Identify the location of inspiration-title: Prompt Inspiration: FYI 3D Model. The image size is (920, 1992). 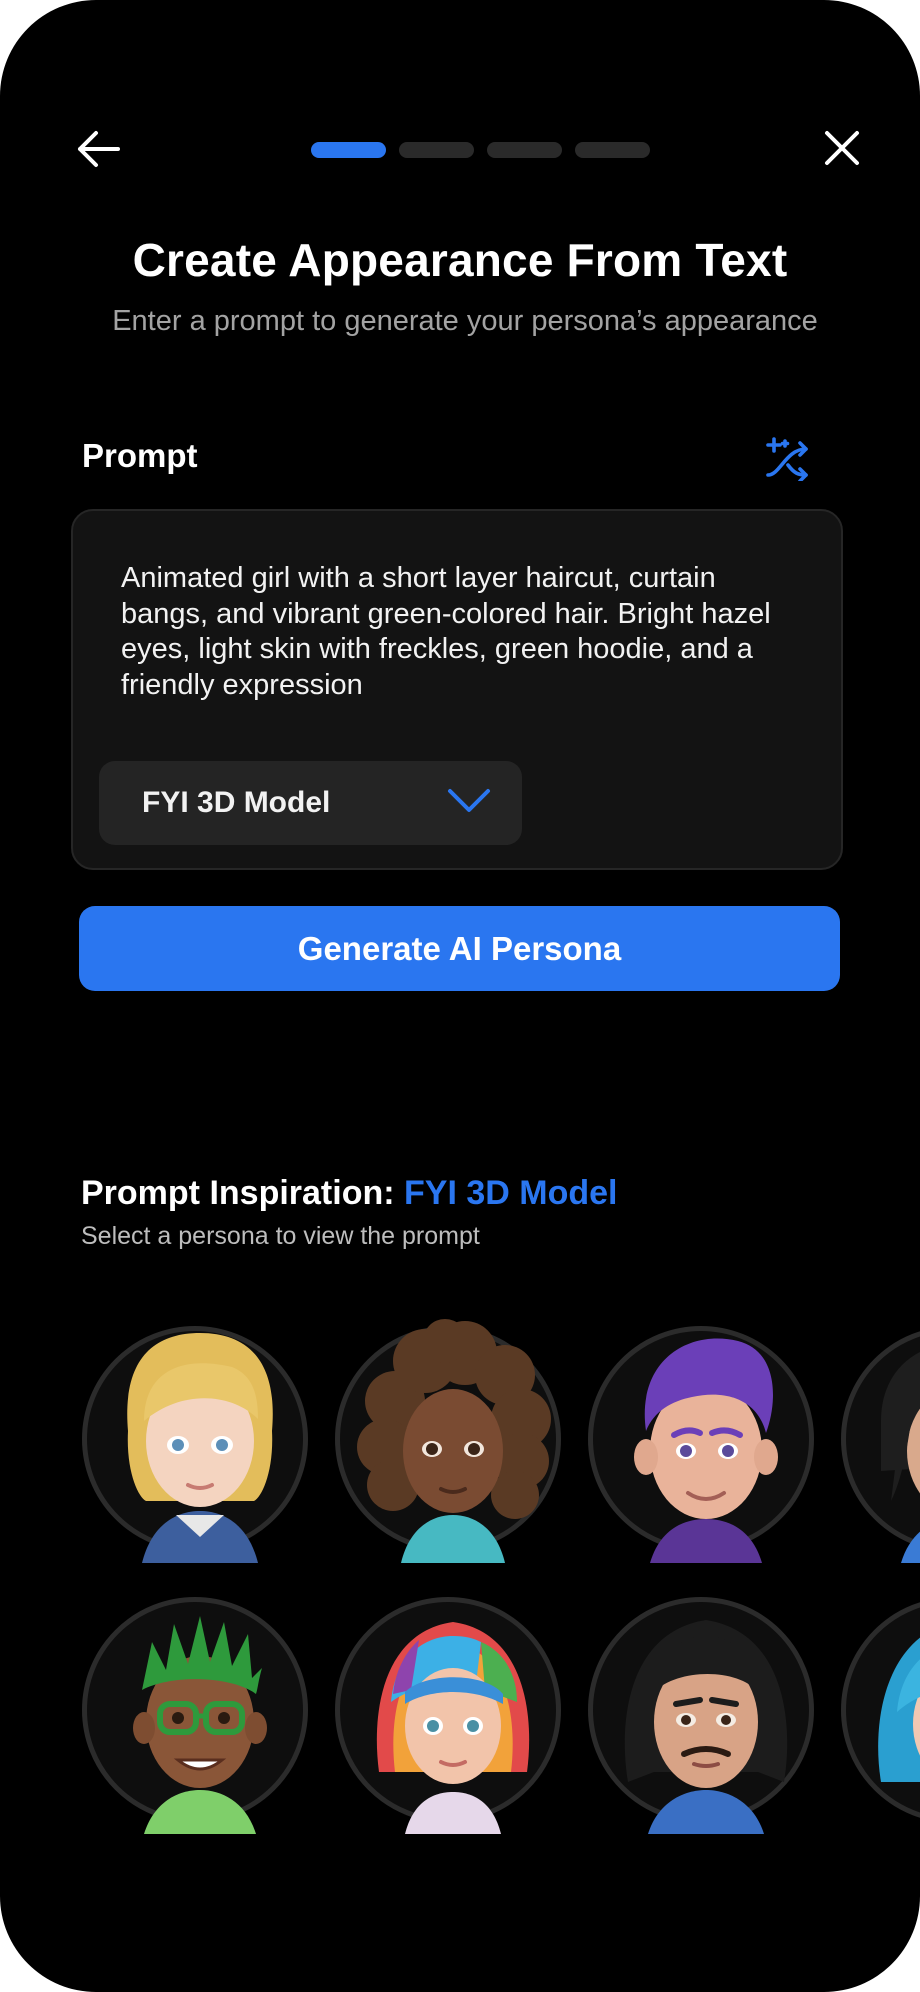
(349, 1193).